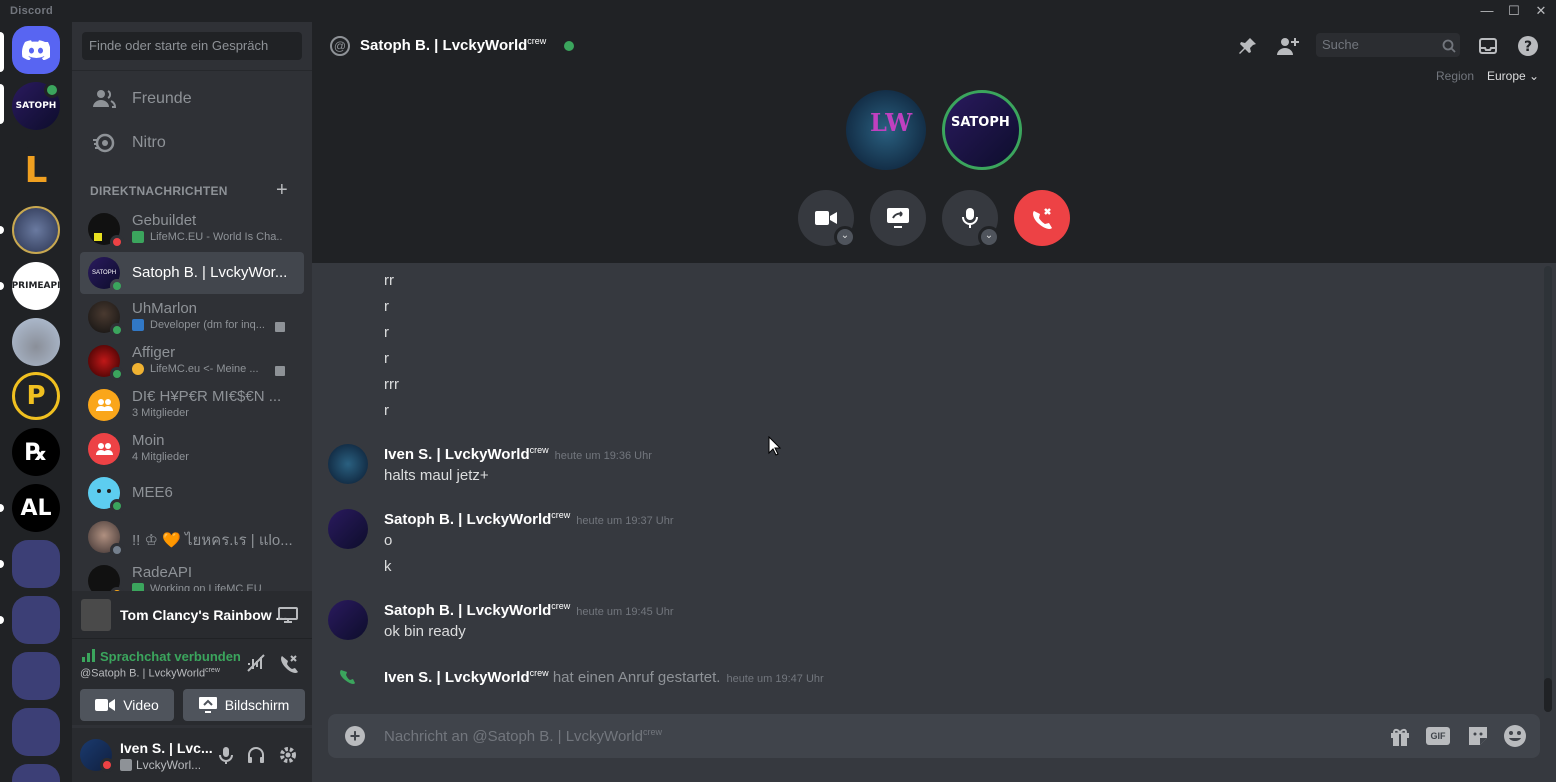 The width and height of the screenshot is (1556, 782). Describe the element at coordinates (159, 191) in the screenshot. I see `dm-section-header: DIREKTNACHRICHTEN` at that location.